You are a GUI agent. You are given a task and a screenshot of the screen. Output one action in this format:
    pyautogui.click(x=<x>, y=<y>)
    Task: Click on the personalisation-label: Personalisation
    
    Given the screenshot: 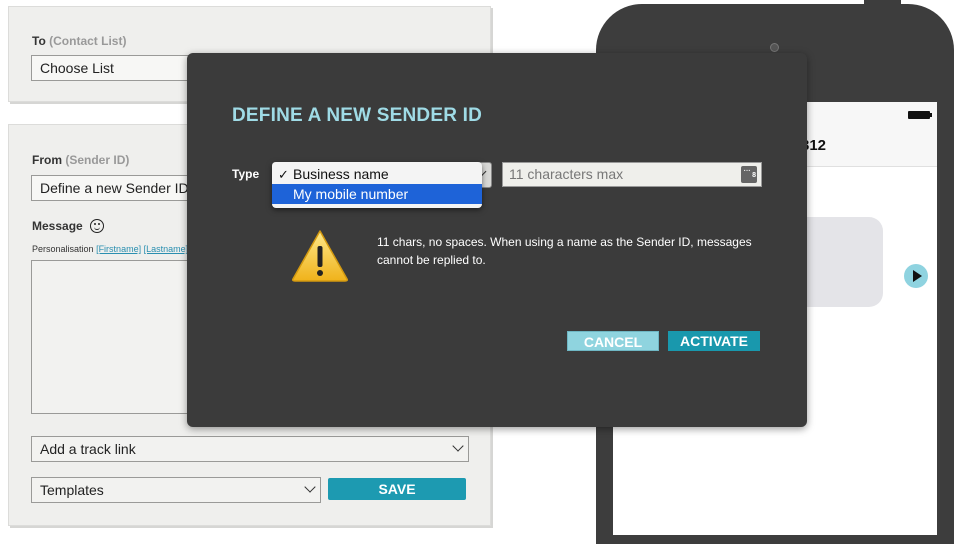 What is the action you would take?
    pyautogui.click(x=63, y=249)
    